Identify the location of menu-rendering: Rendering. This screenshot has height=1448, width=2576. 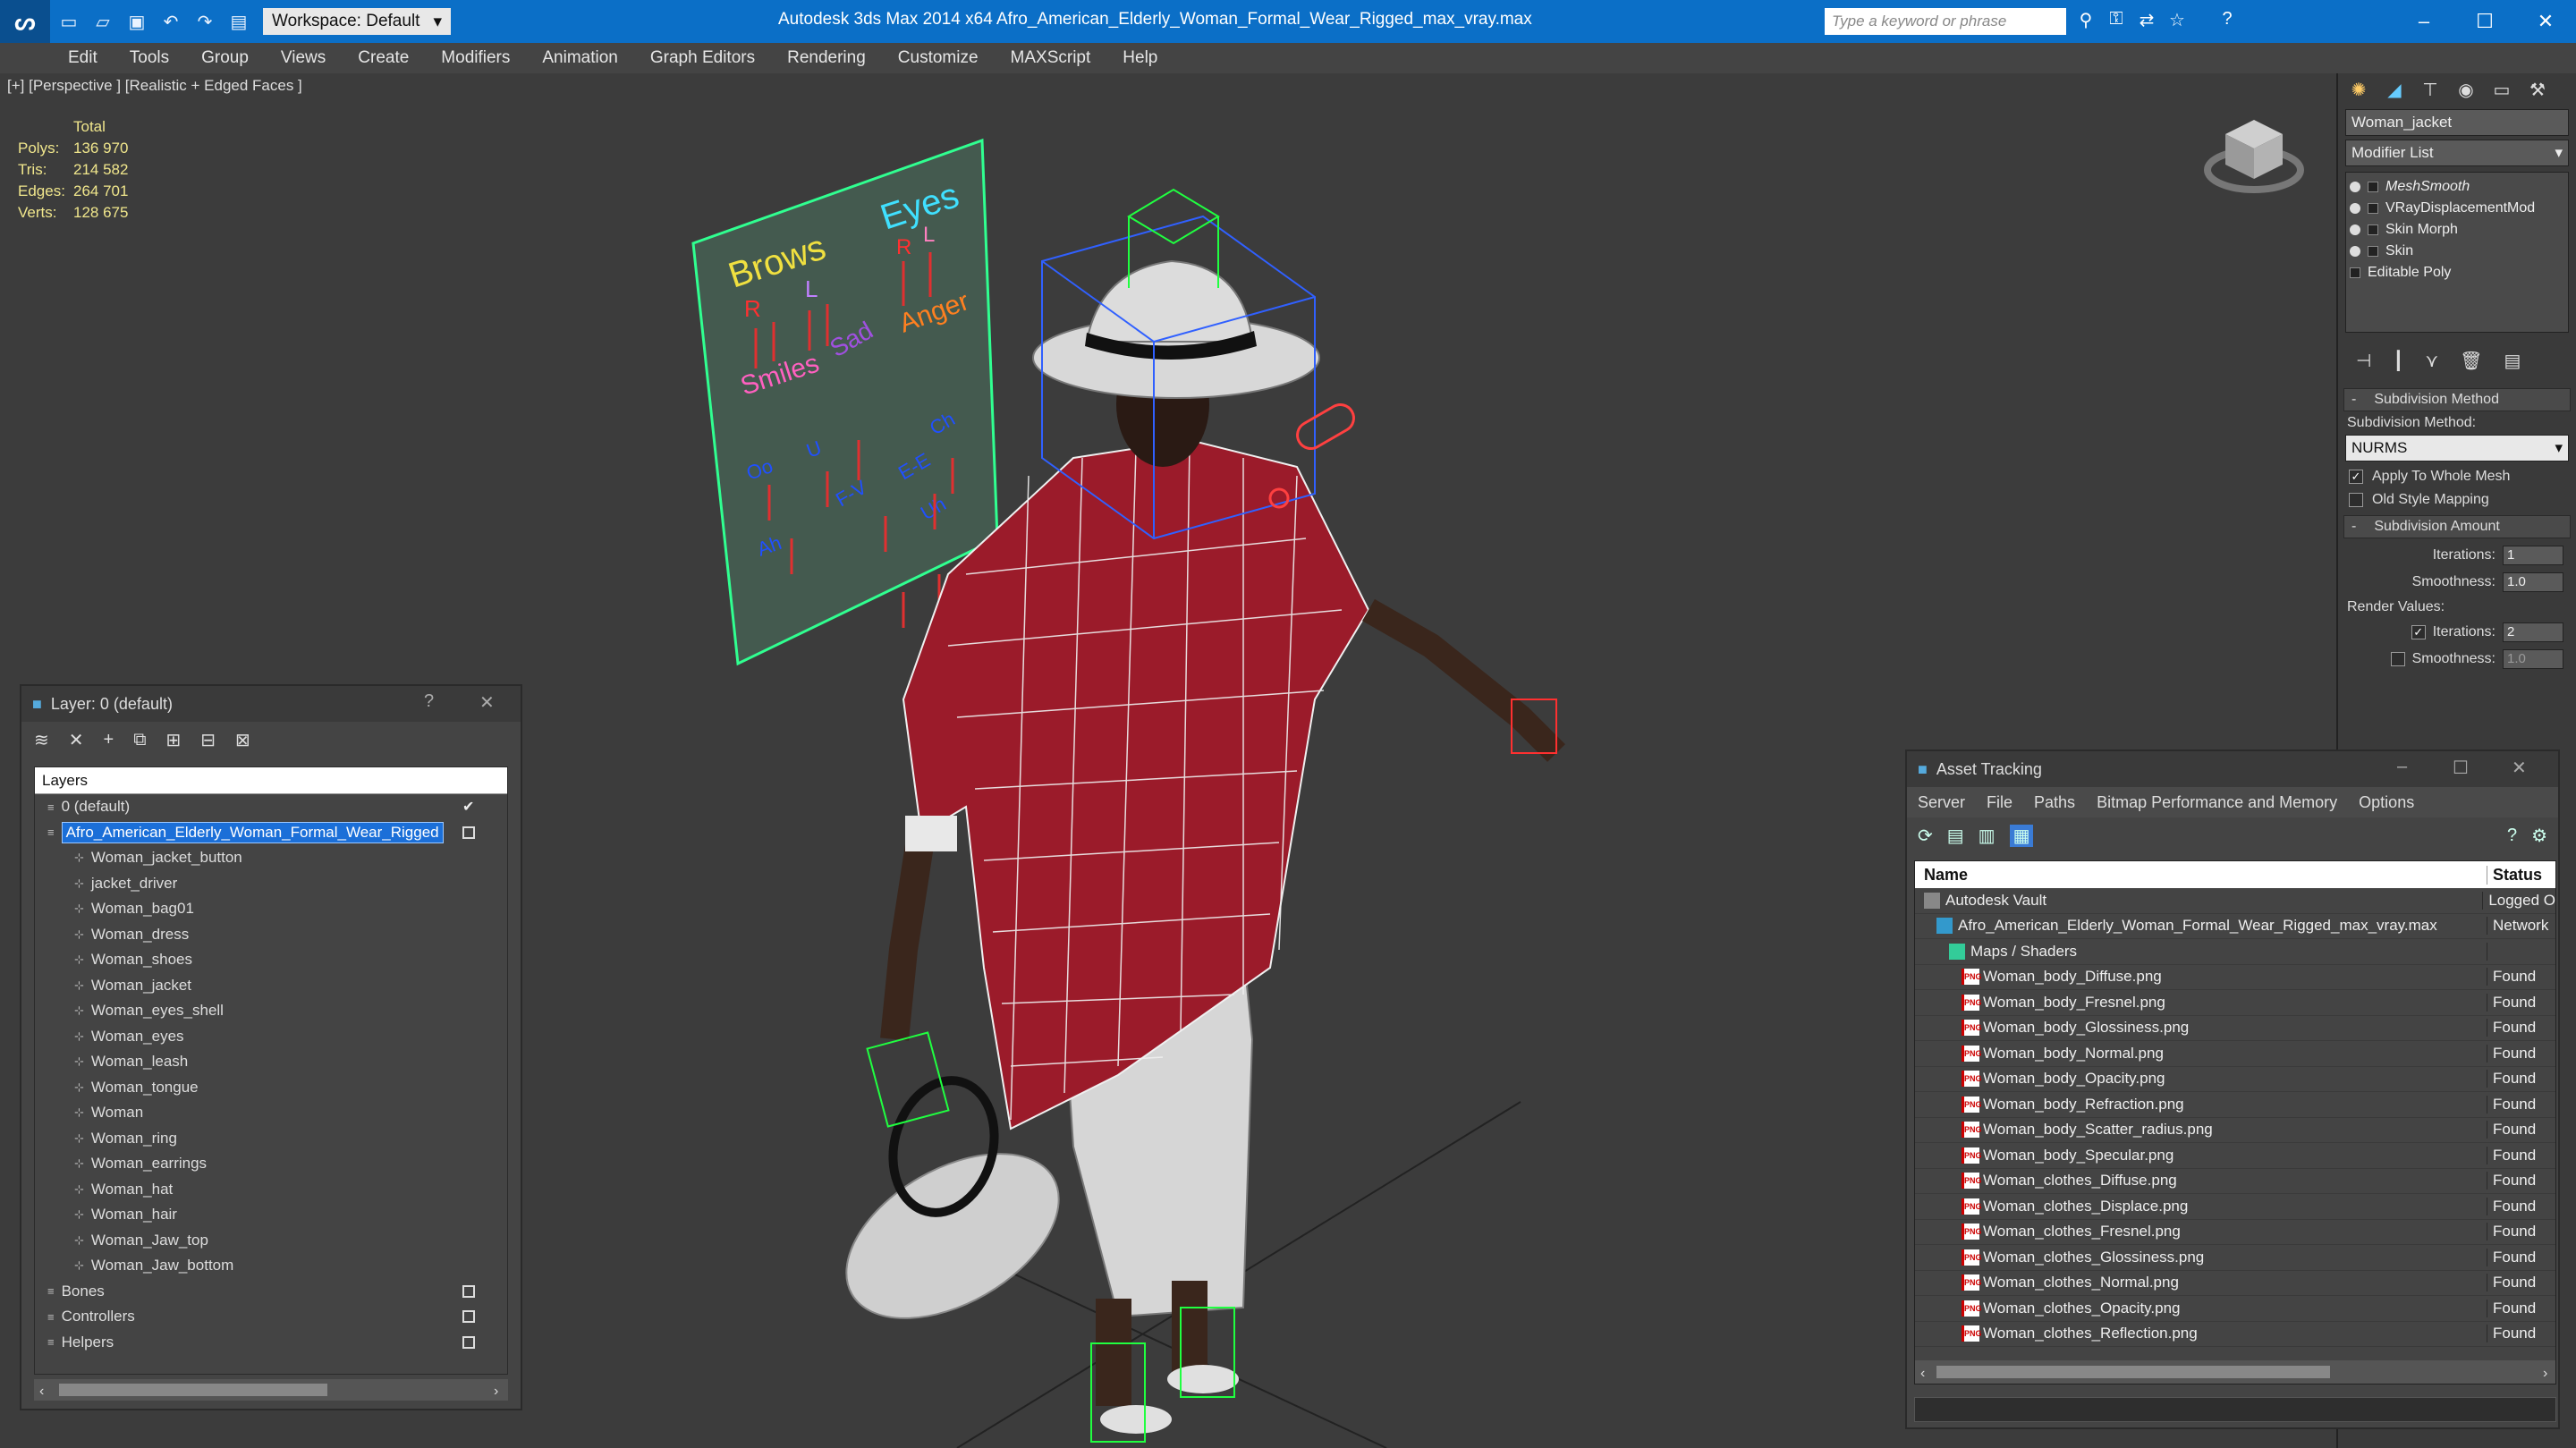
(826, 58).